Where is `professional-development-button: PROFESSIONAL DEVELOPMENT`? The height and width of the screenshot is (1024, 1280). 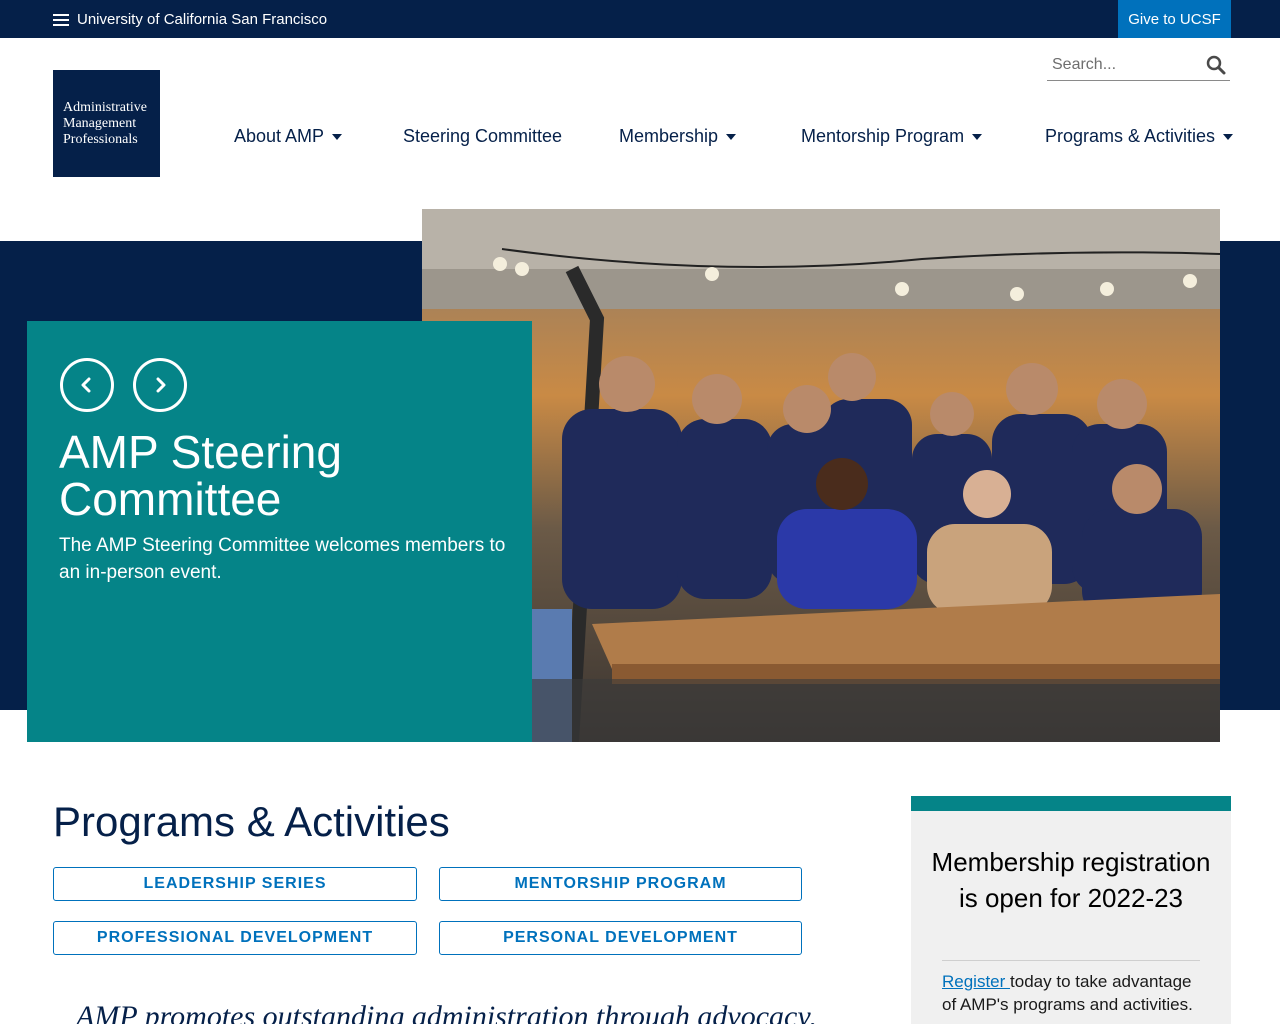 professional-development-button: PROFESSIONAL DEVELOPMENT is located at coordinates (235, 938).